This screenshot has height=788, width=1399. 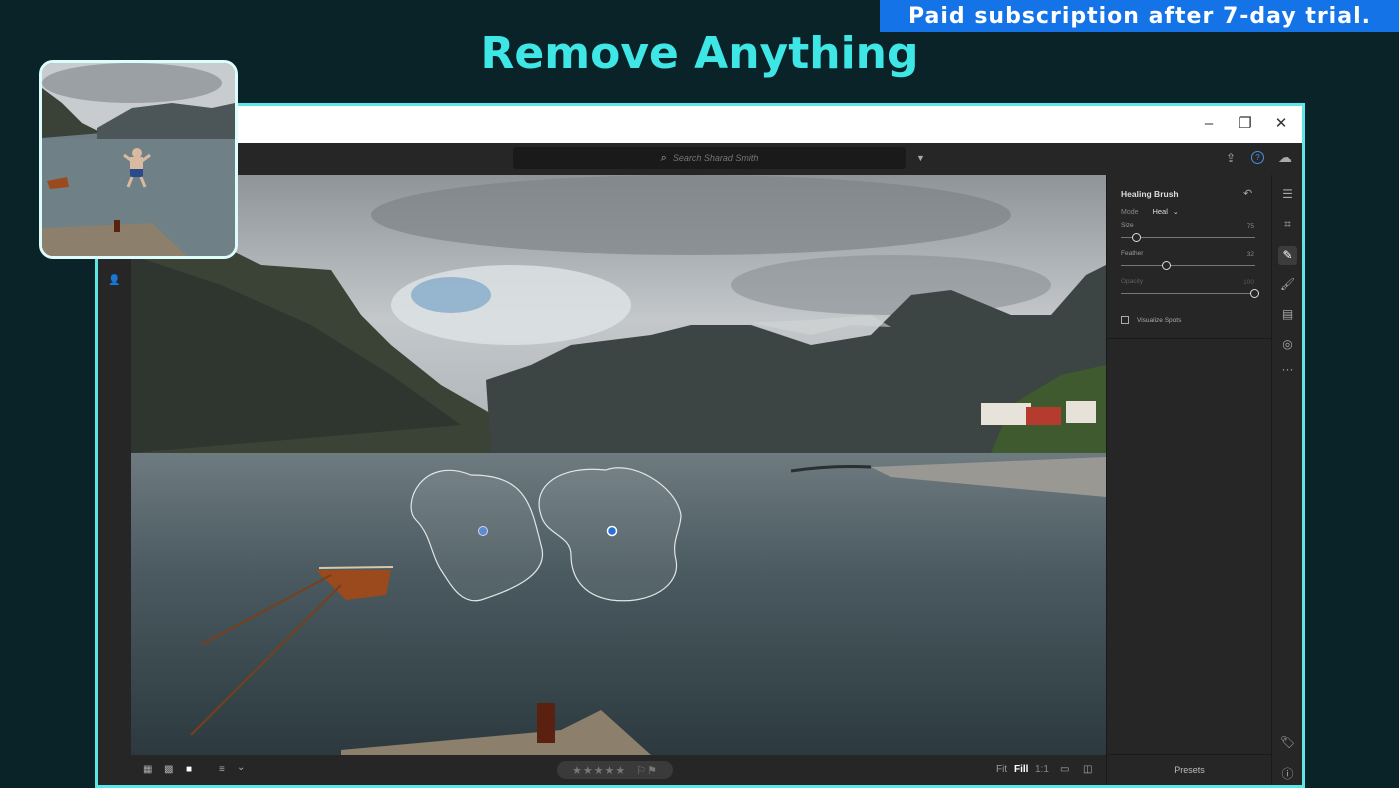 I want to click on share-icon: ⇪, so click(x=1231, y=158).